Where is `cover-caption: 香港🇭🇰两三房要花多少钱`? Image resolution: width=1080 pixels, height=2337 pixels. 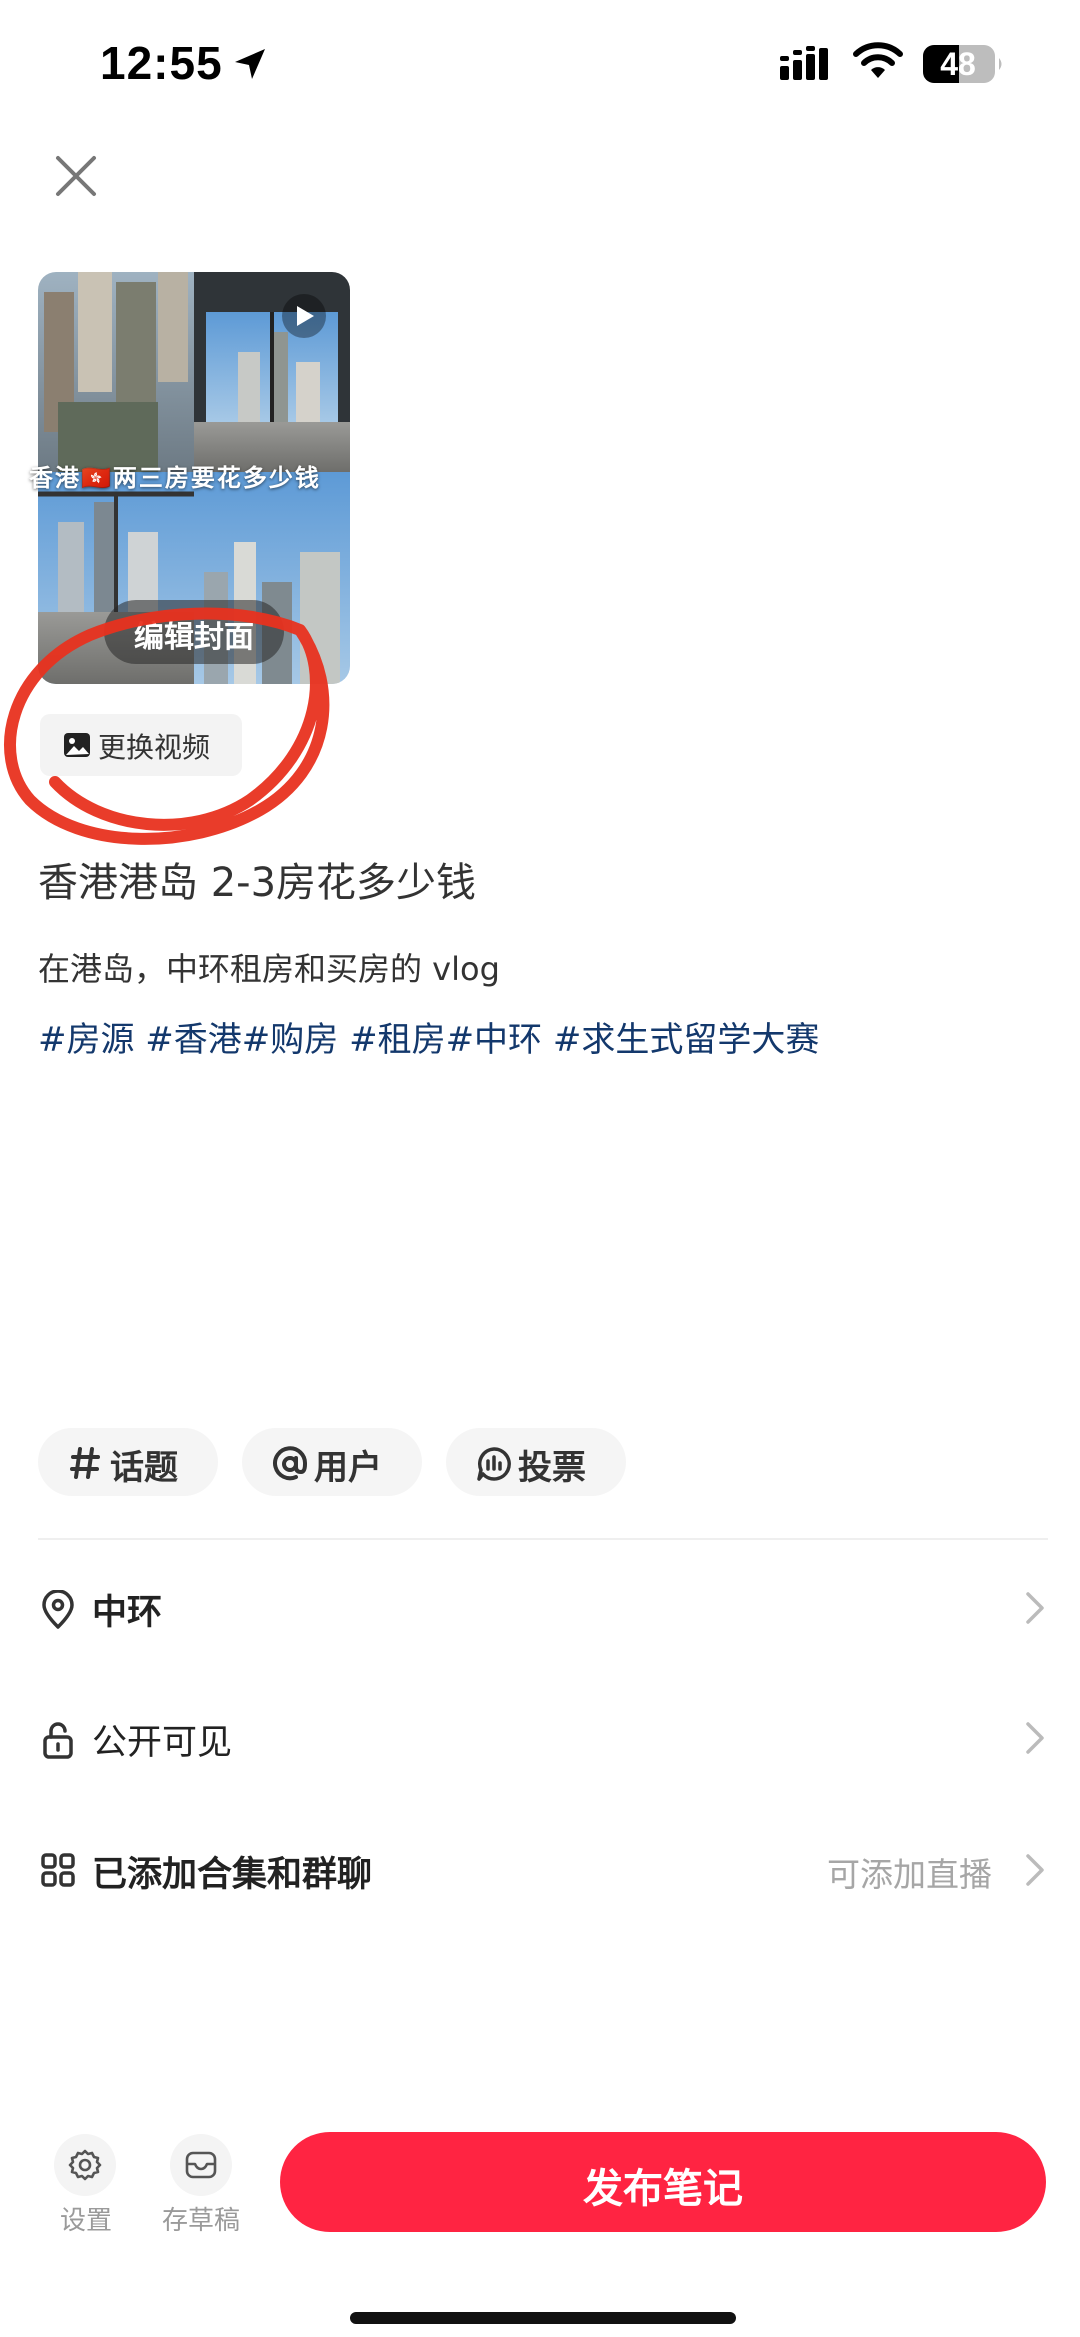 cover-caption: 香港🇭🇰两三房要花多少钱 is located at coordinates (175, 478).